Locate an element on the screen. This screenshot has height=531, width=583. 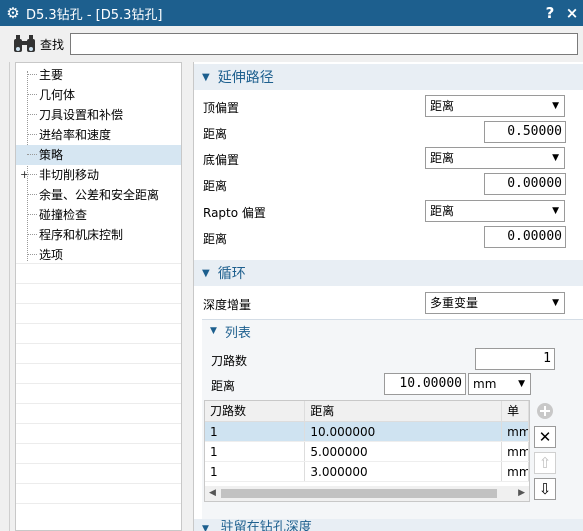
search-input is located at coordinates (324, 44).